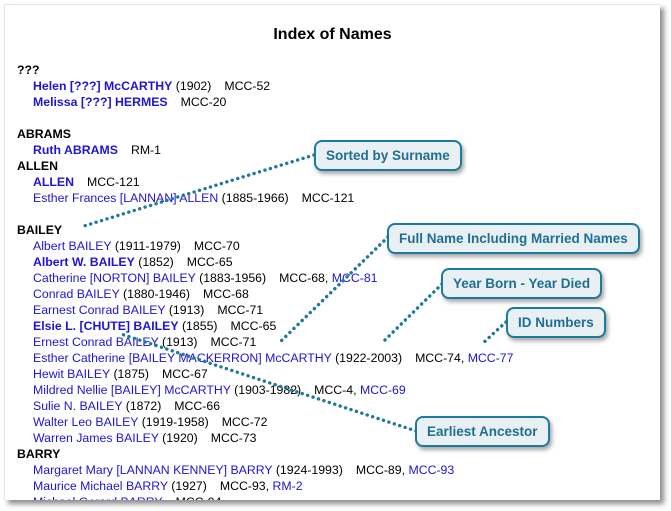  I want to click on id-numbers: MCC-4, MCC-69, so click(360, 390).